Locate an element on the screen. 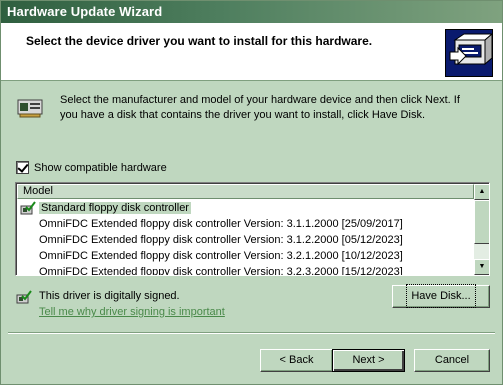 This screenshot has width=503, height=385. scroll-down-button: ▼ is located at coordinates (481, 267).